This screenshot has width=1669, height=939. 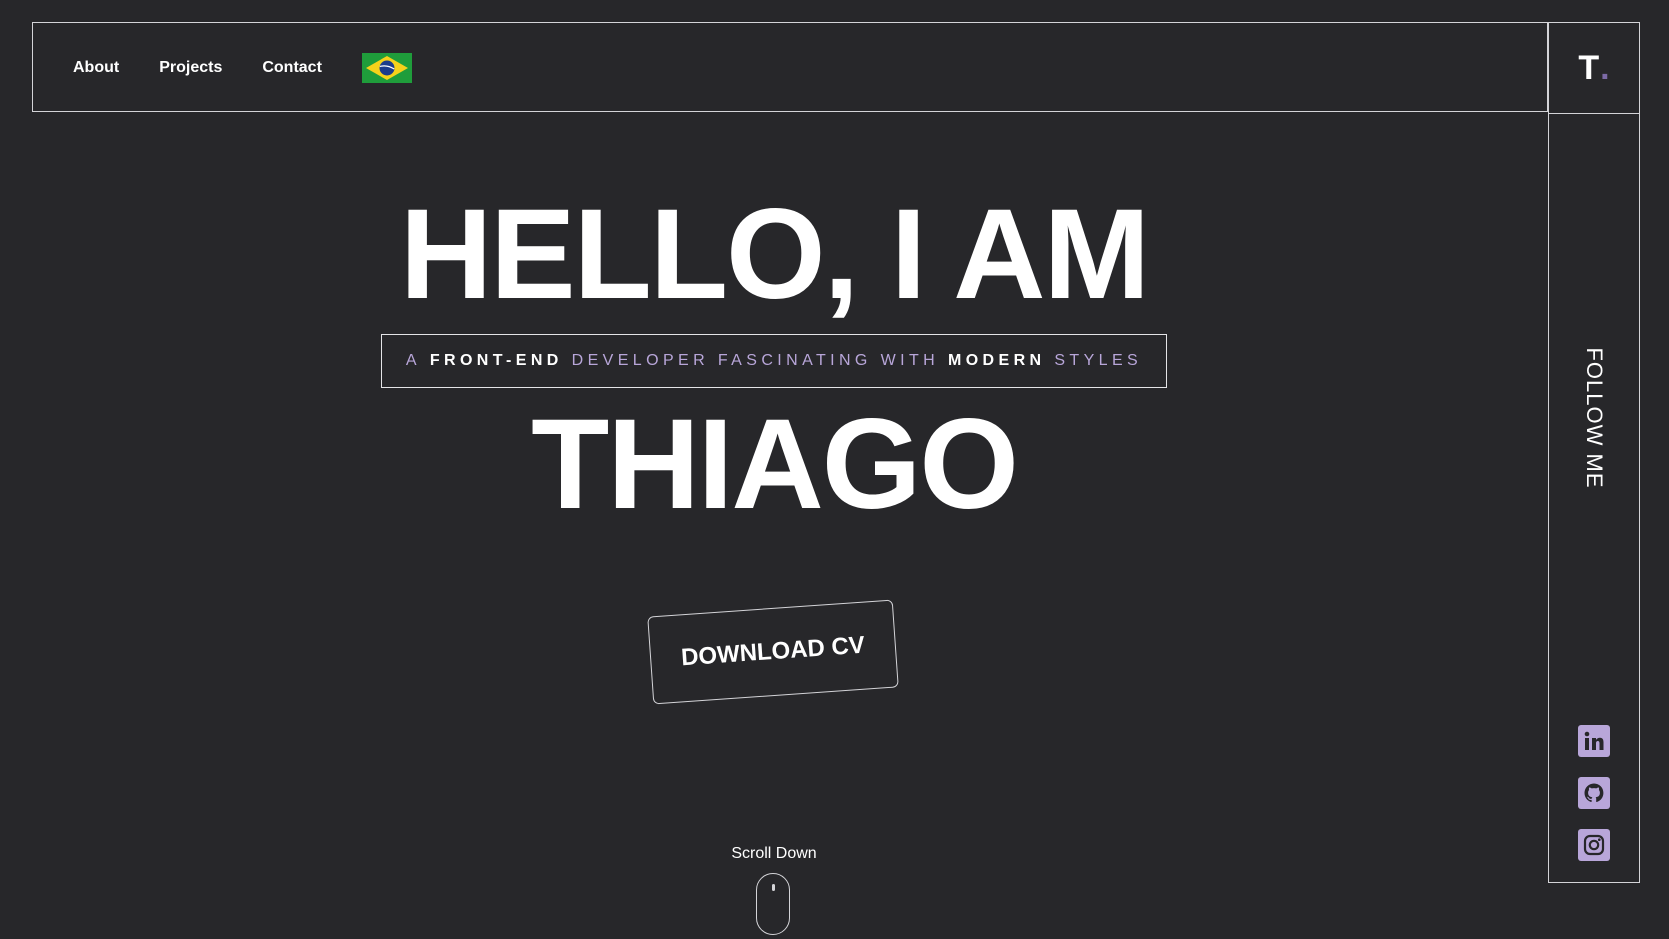 What do you see at coordinates (774, 853) in the screenshot?
I see `scroll-down-label: Scroll Down` at bounding box center [774, 853].